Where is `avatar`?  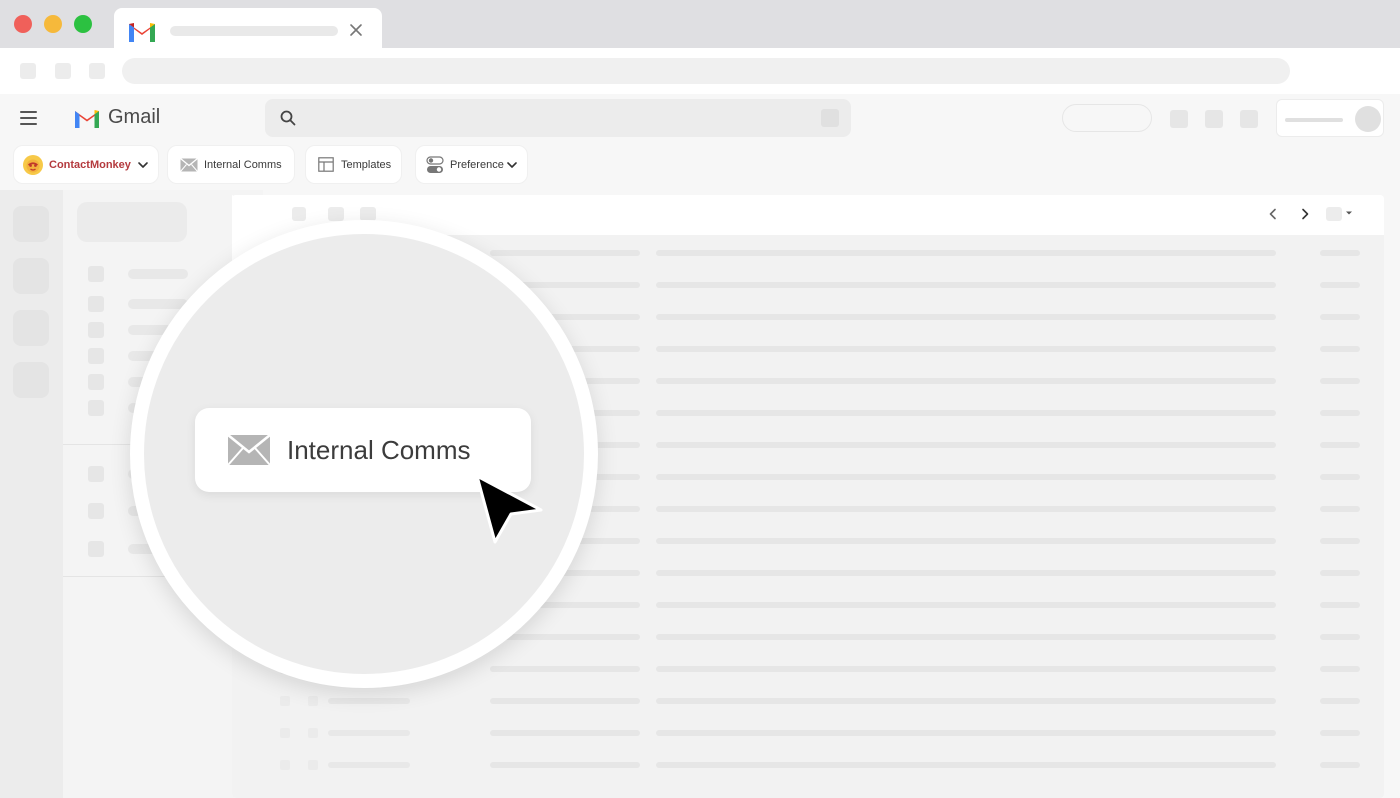 avatar is located at coordinates (1368, 119).